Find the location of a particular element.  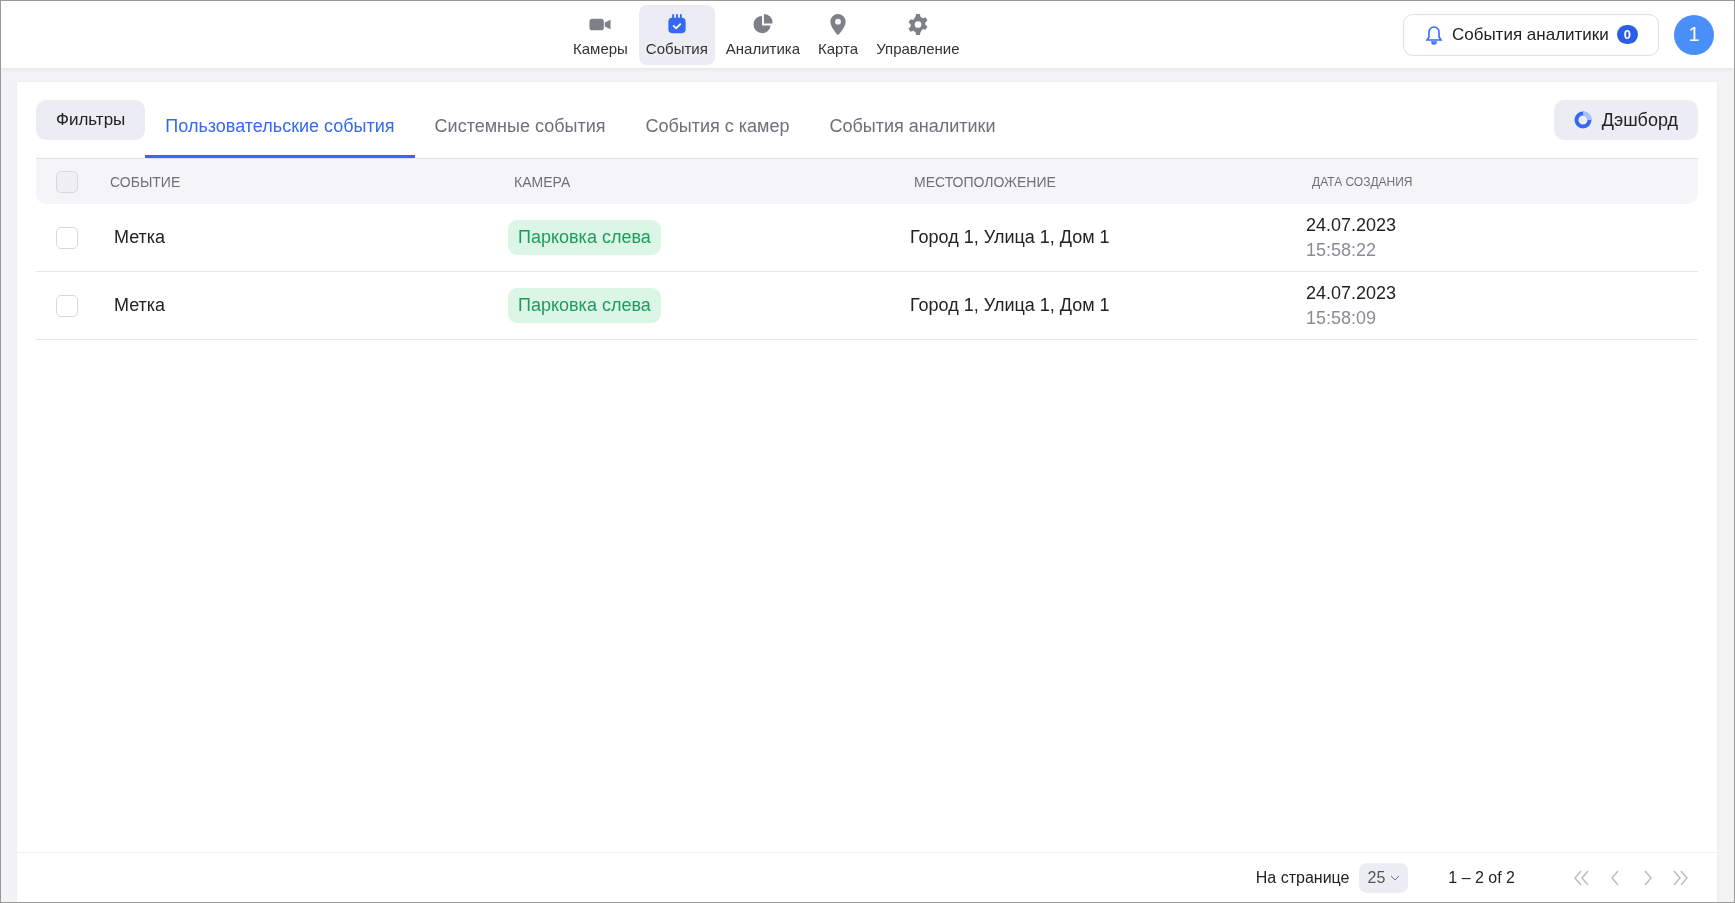

column-header: ДАТА СОЗДАНИЯ is located at coordinates (1363, 181).